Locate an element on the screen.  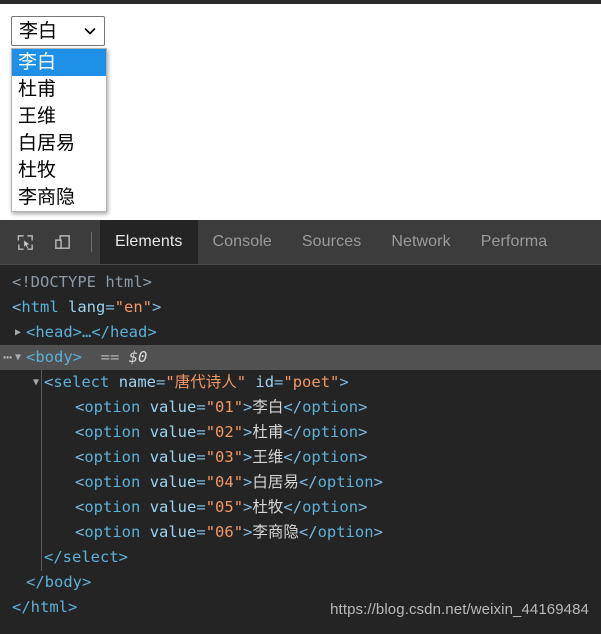
angle-close: > is located at coordinates (157, 307).